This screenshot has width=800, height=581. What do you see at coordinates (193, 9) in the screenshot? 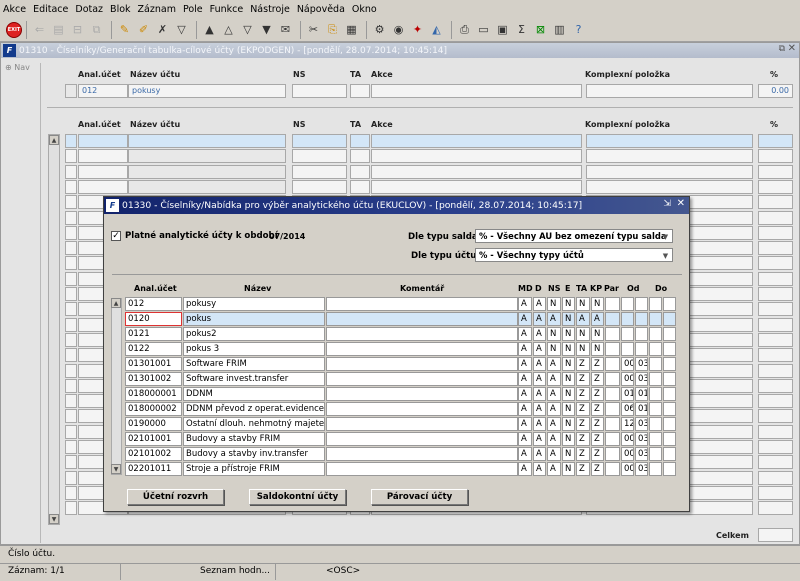
I see `menu-pole: Pole` at bounding box center [193, 9].